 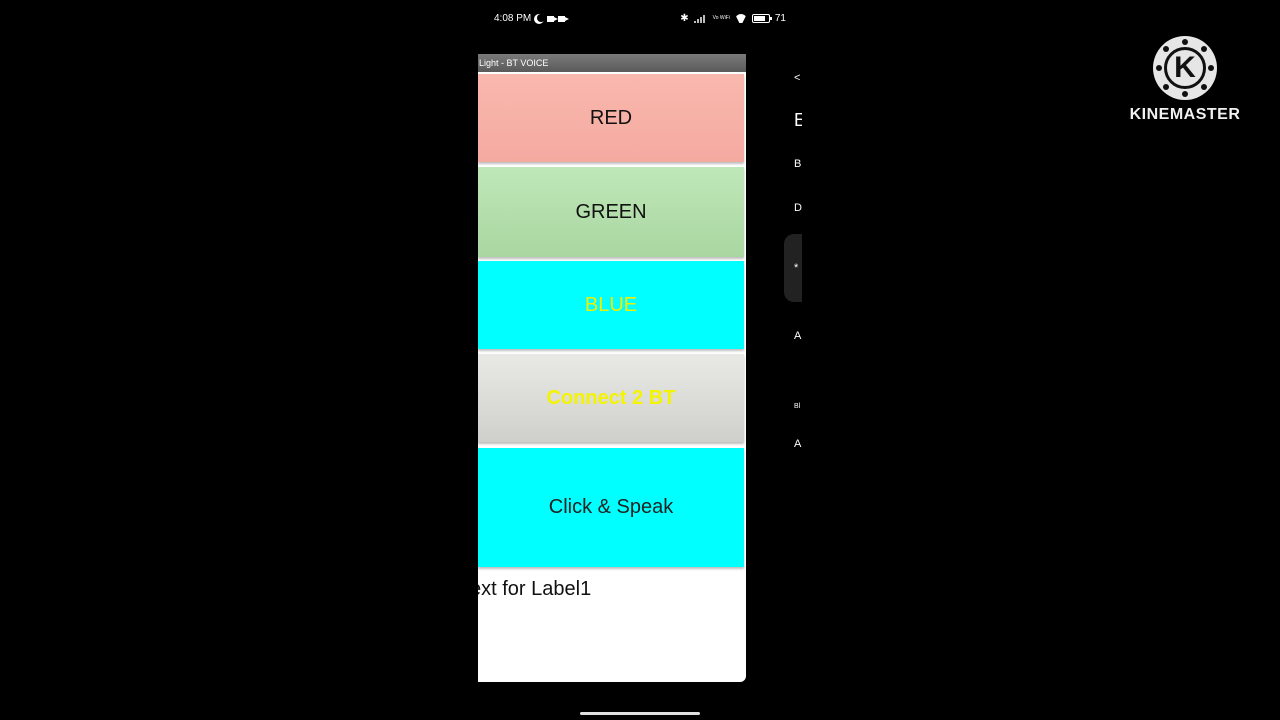 What do you see at coordinates (638, 19) in the screenshot?
I see `status-bar: 4:08 PM ✱ Vo WiFi 71` at bounding box center [638, 19].